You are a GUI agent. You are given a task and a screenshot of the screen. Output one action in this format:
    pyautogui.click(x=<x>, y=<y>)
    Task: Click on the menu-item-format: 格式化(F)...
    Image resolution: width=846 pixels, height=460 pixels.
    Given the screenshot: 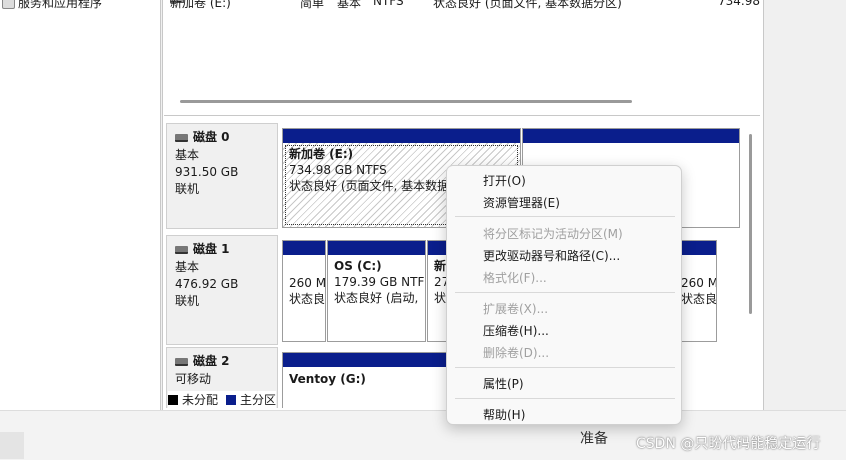 What is the action you would take?
    pyautogui.click(x=515, y=277)
    